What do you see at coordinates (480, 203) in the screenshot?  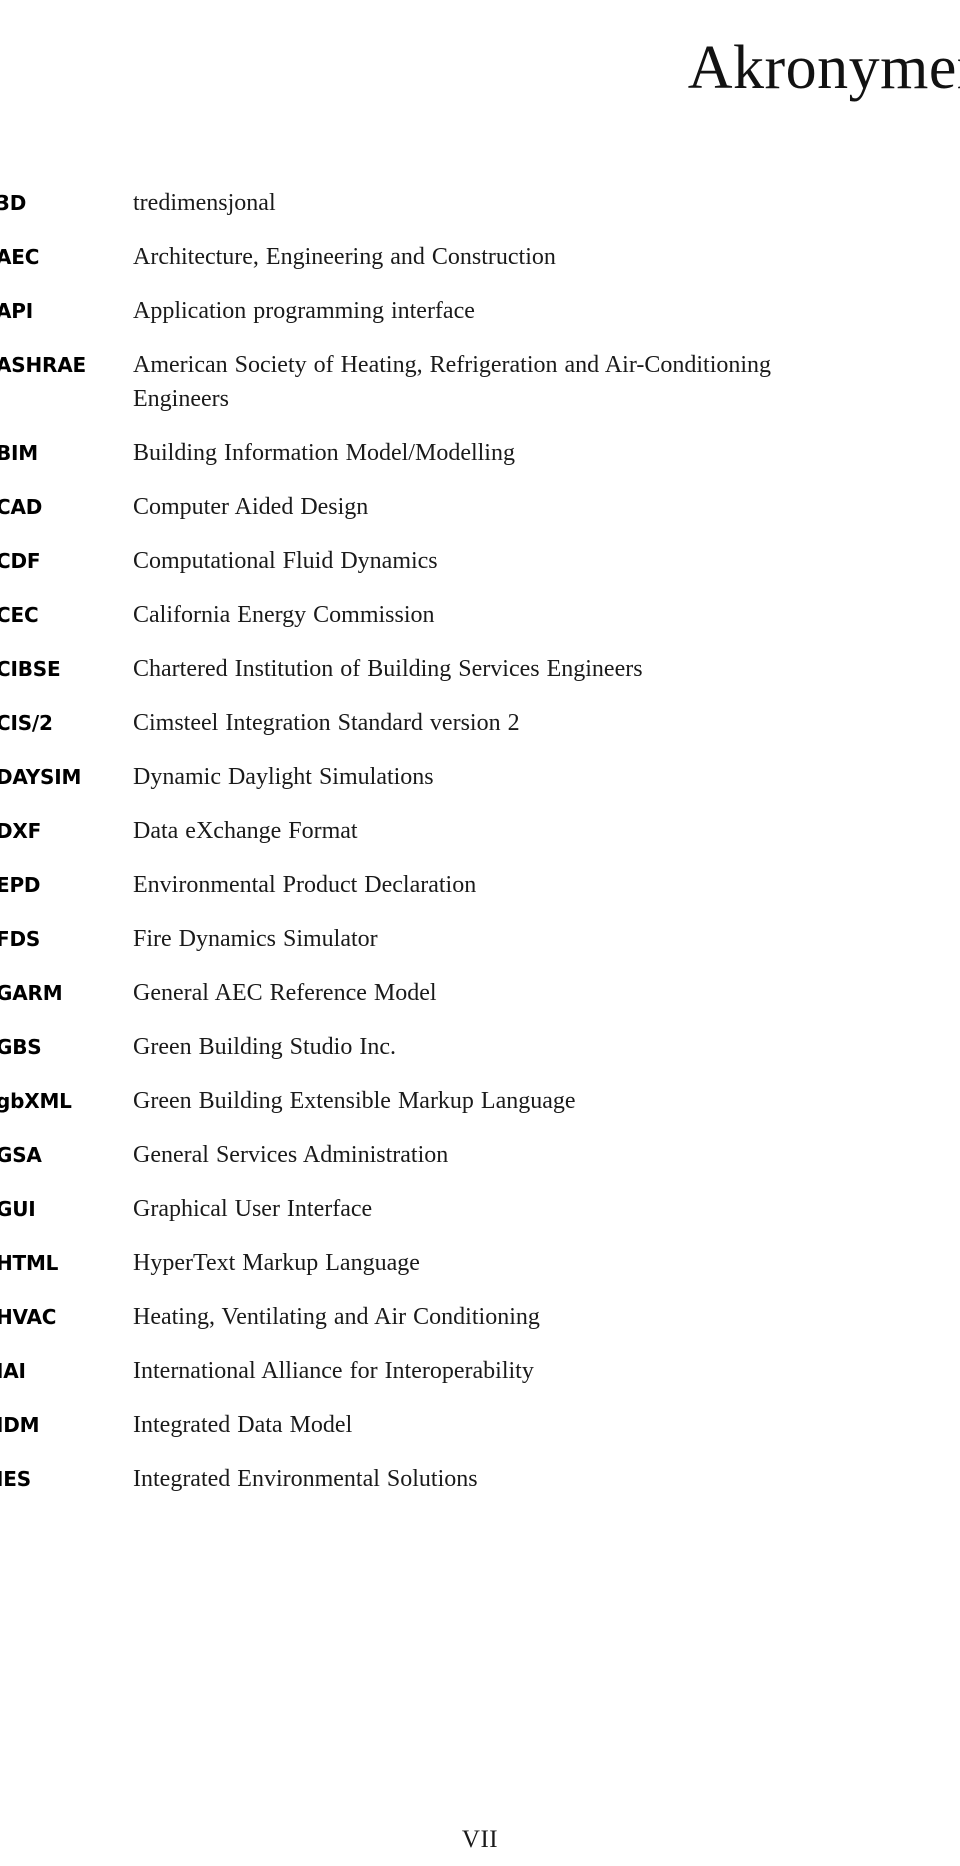 I see `acronym-row: 3D tredimensjonal` at bounding box center [480, 203].